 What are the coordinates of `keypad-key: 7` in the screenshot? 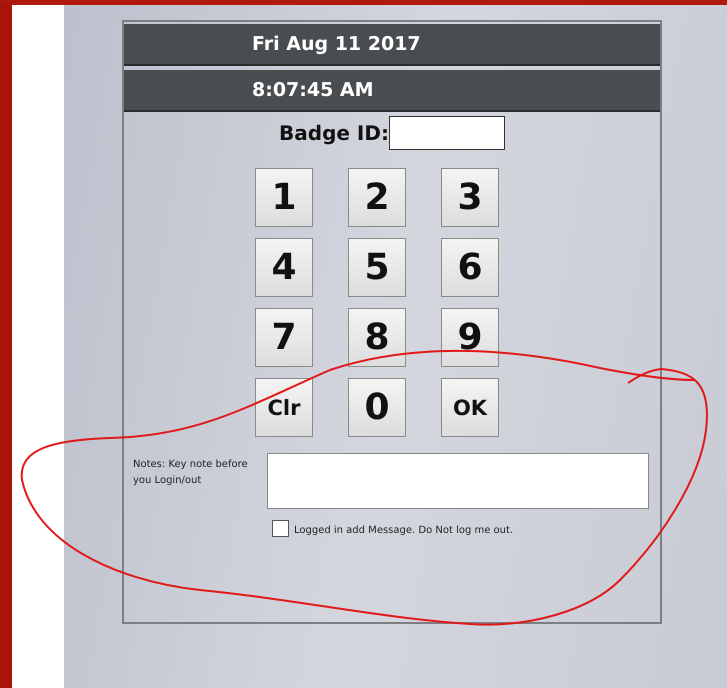 It's located at (284, 337).